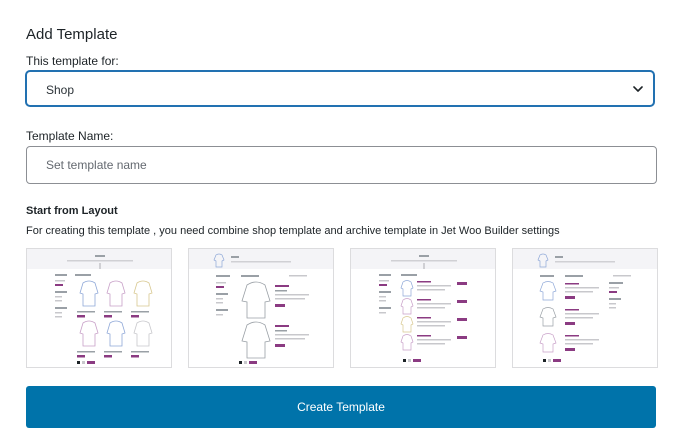 The image size is (682, 448). I want to click on layout-thumbnail-grid, so click(99, 306).